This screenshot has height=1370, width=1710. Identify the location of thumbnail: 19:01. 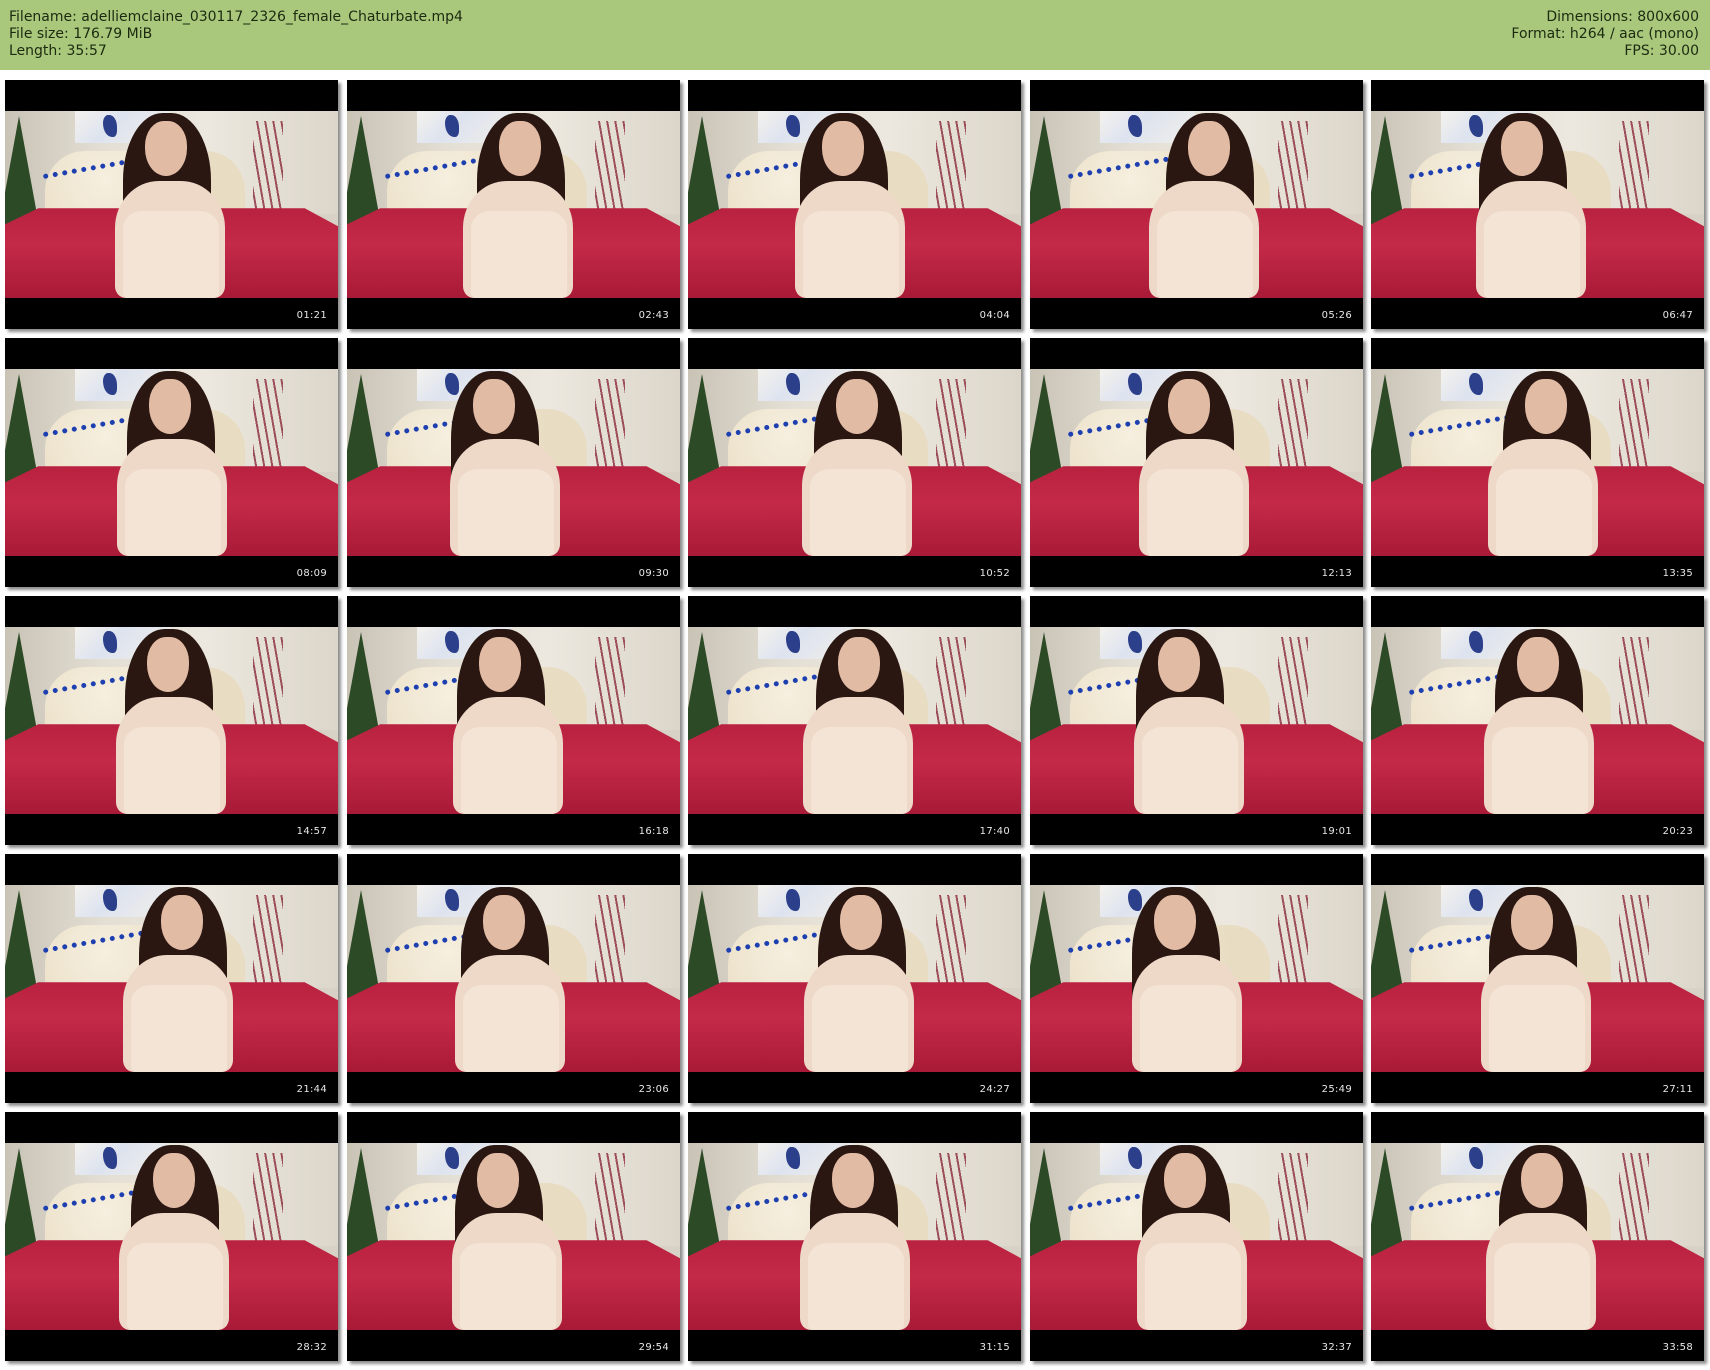
(1196, 720).